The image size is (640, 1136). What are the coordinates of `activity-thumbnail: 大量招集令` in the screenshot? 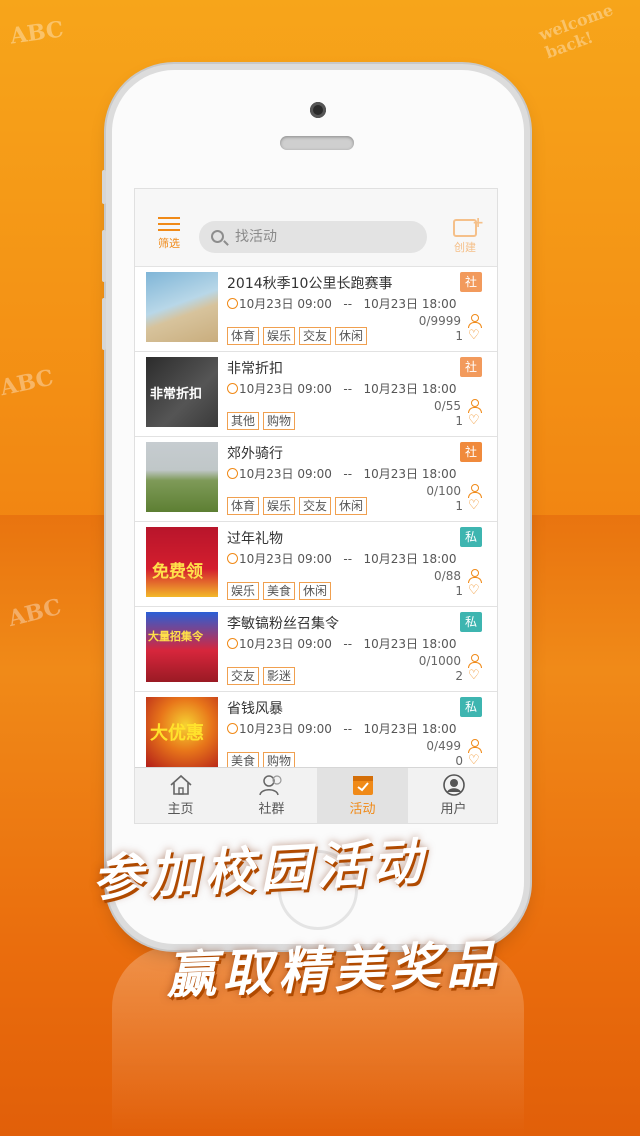 It's located at (182, 647).